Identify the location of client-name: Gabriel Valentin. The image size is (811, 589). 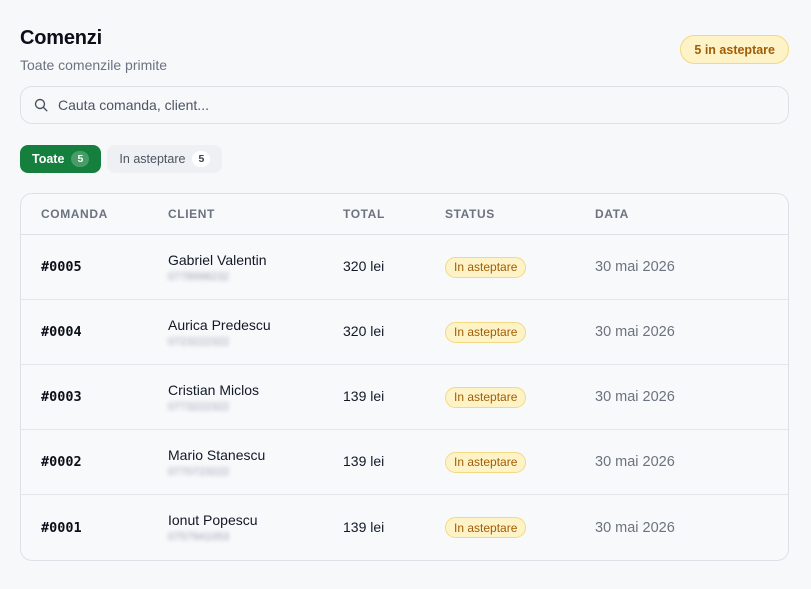
(217, 259).